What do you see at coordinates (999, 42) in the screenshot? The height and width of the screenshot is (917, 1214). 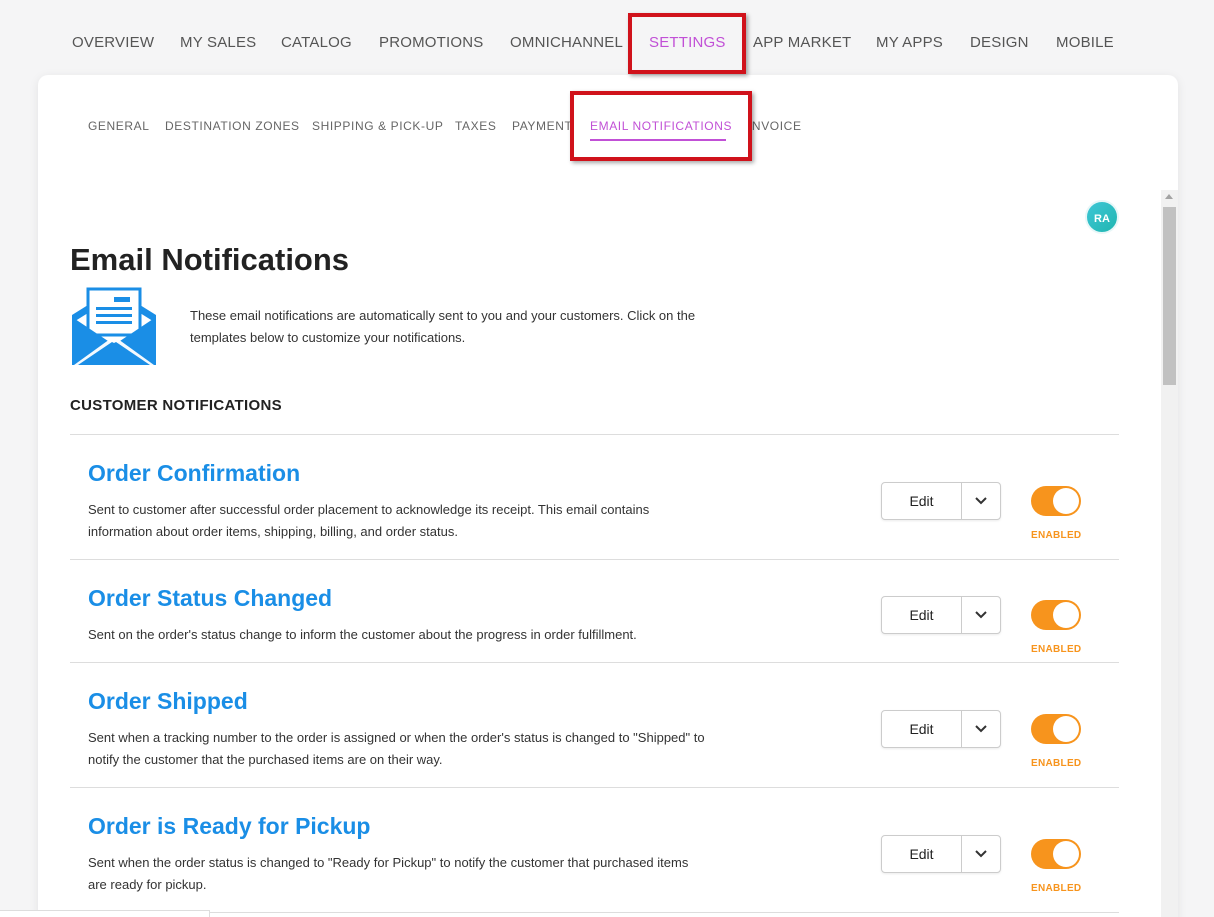 I see `nav-design: DESIGN` at bounding box center [999, 42].